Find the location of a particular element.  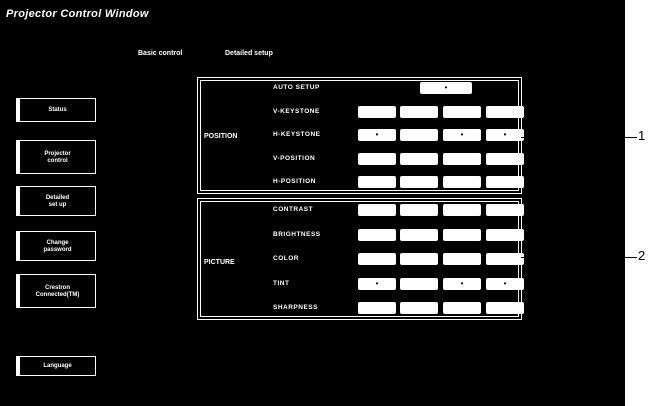

sidebar-item-detailed-setup: Detailed set up is located at coordinates (56, 201).